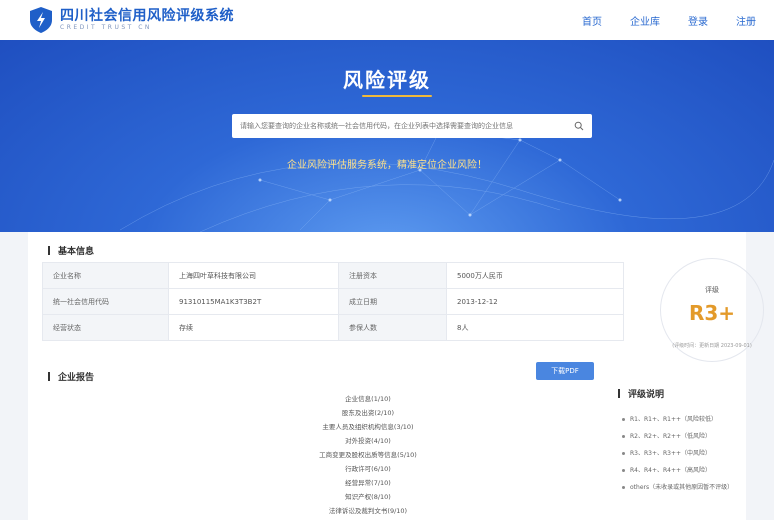  I want to click on table-value: 5000万人民币, so click(535, 275).